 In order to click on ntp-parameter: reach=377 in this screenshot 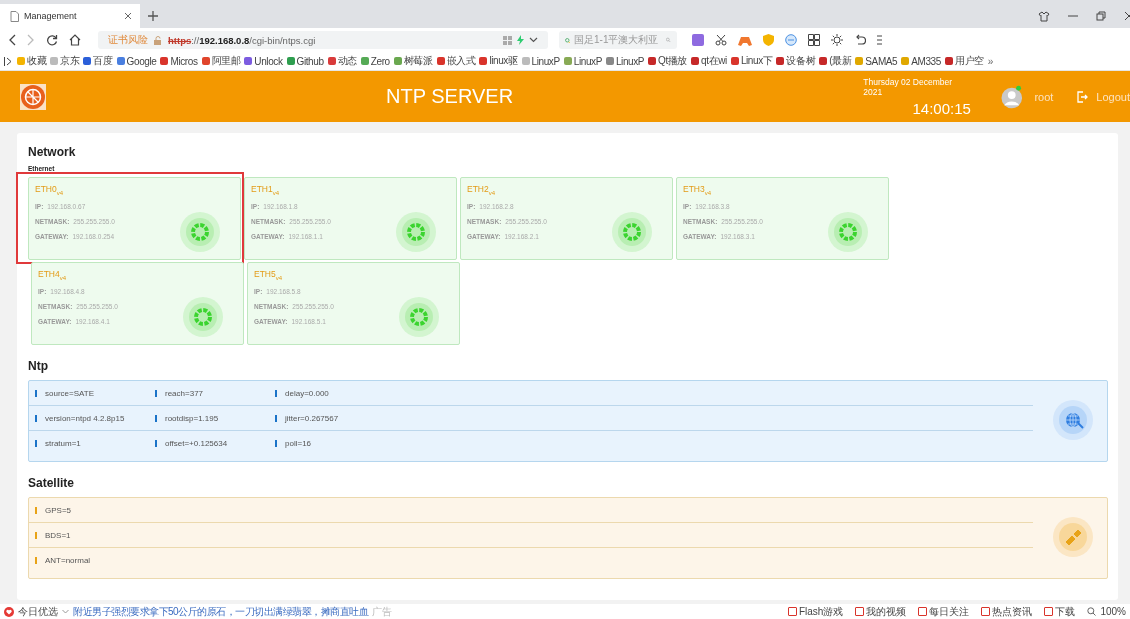, I will do `click(184, 393)`.